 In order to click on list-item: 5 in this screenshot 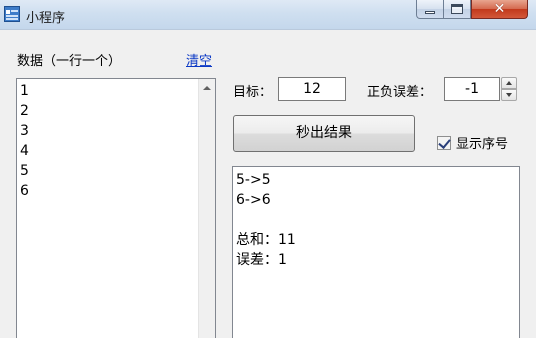, I will do `click(24, 171)`.